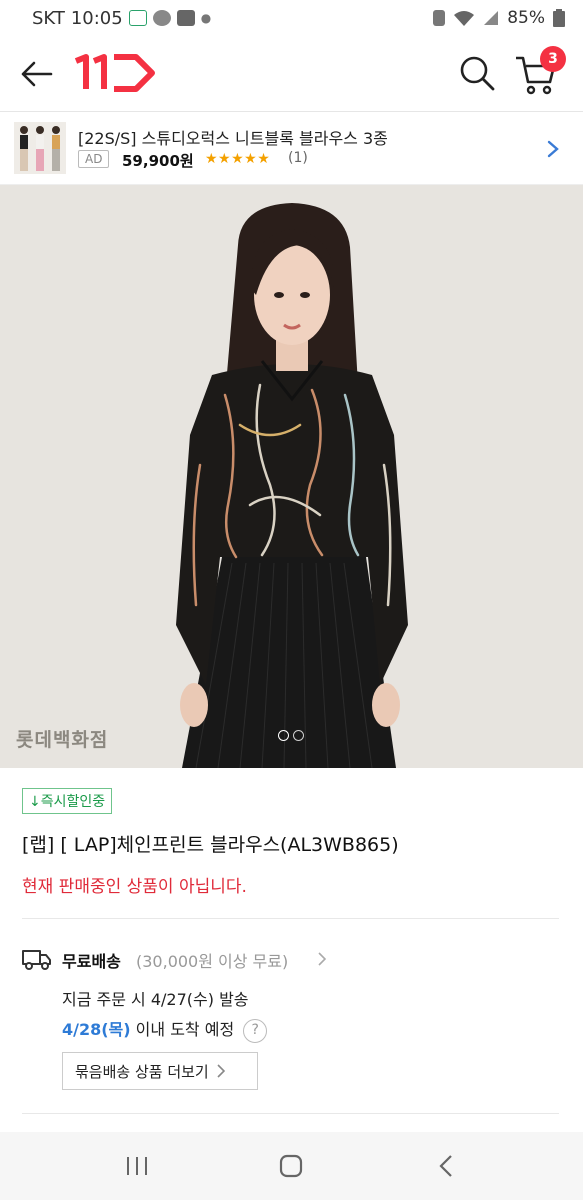 This screenshot has height=1200, width=583. What do you see at coordinates (137, 18) in the screenshot?
I see `app-notification-icon` at bounding box center [137, 18].